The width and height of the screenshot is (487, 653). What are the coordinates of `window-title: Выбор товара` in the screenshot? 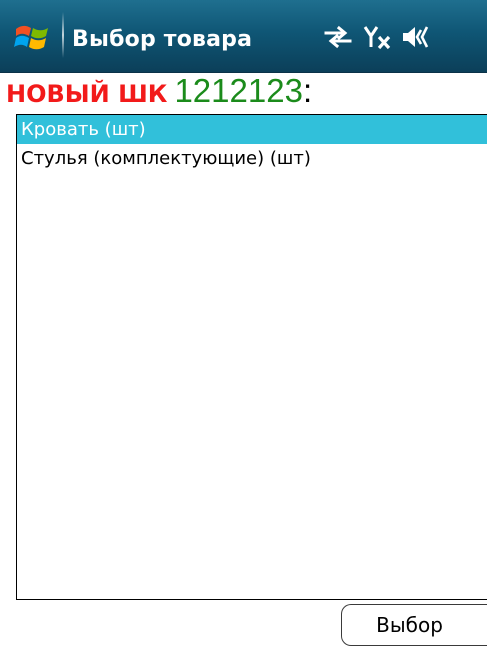 It's located at (162, 39).